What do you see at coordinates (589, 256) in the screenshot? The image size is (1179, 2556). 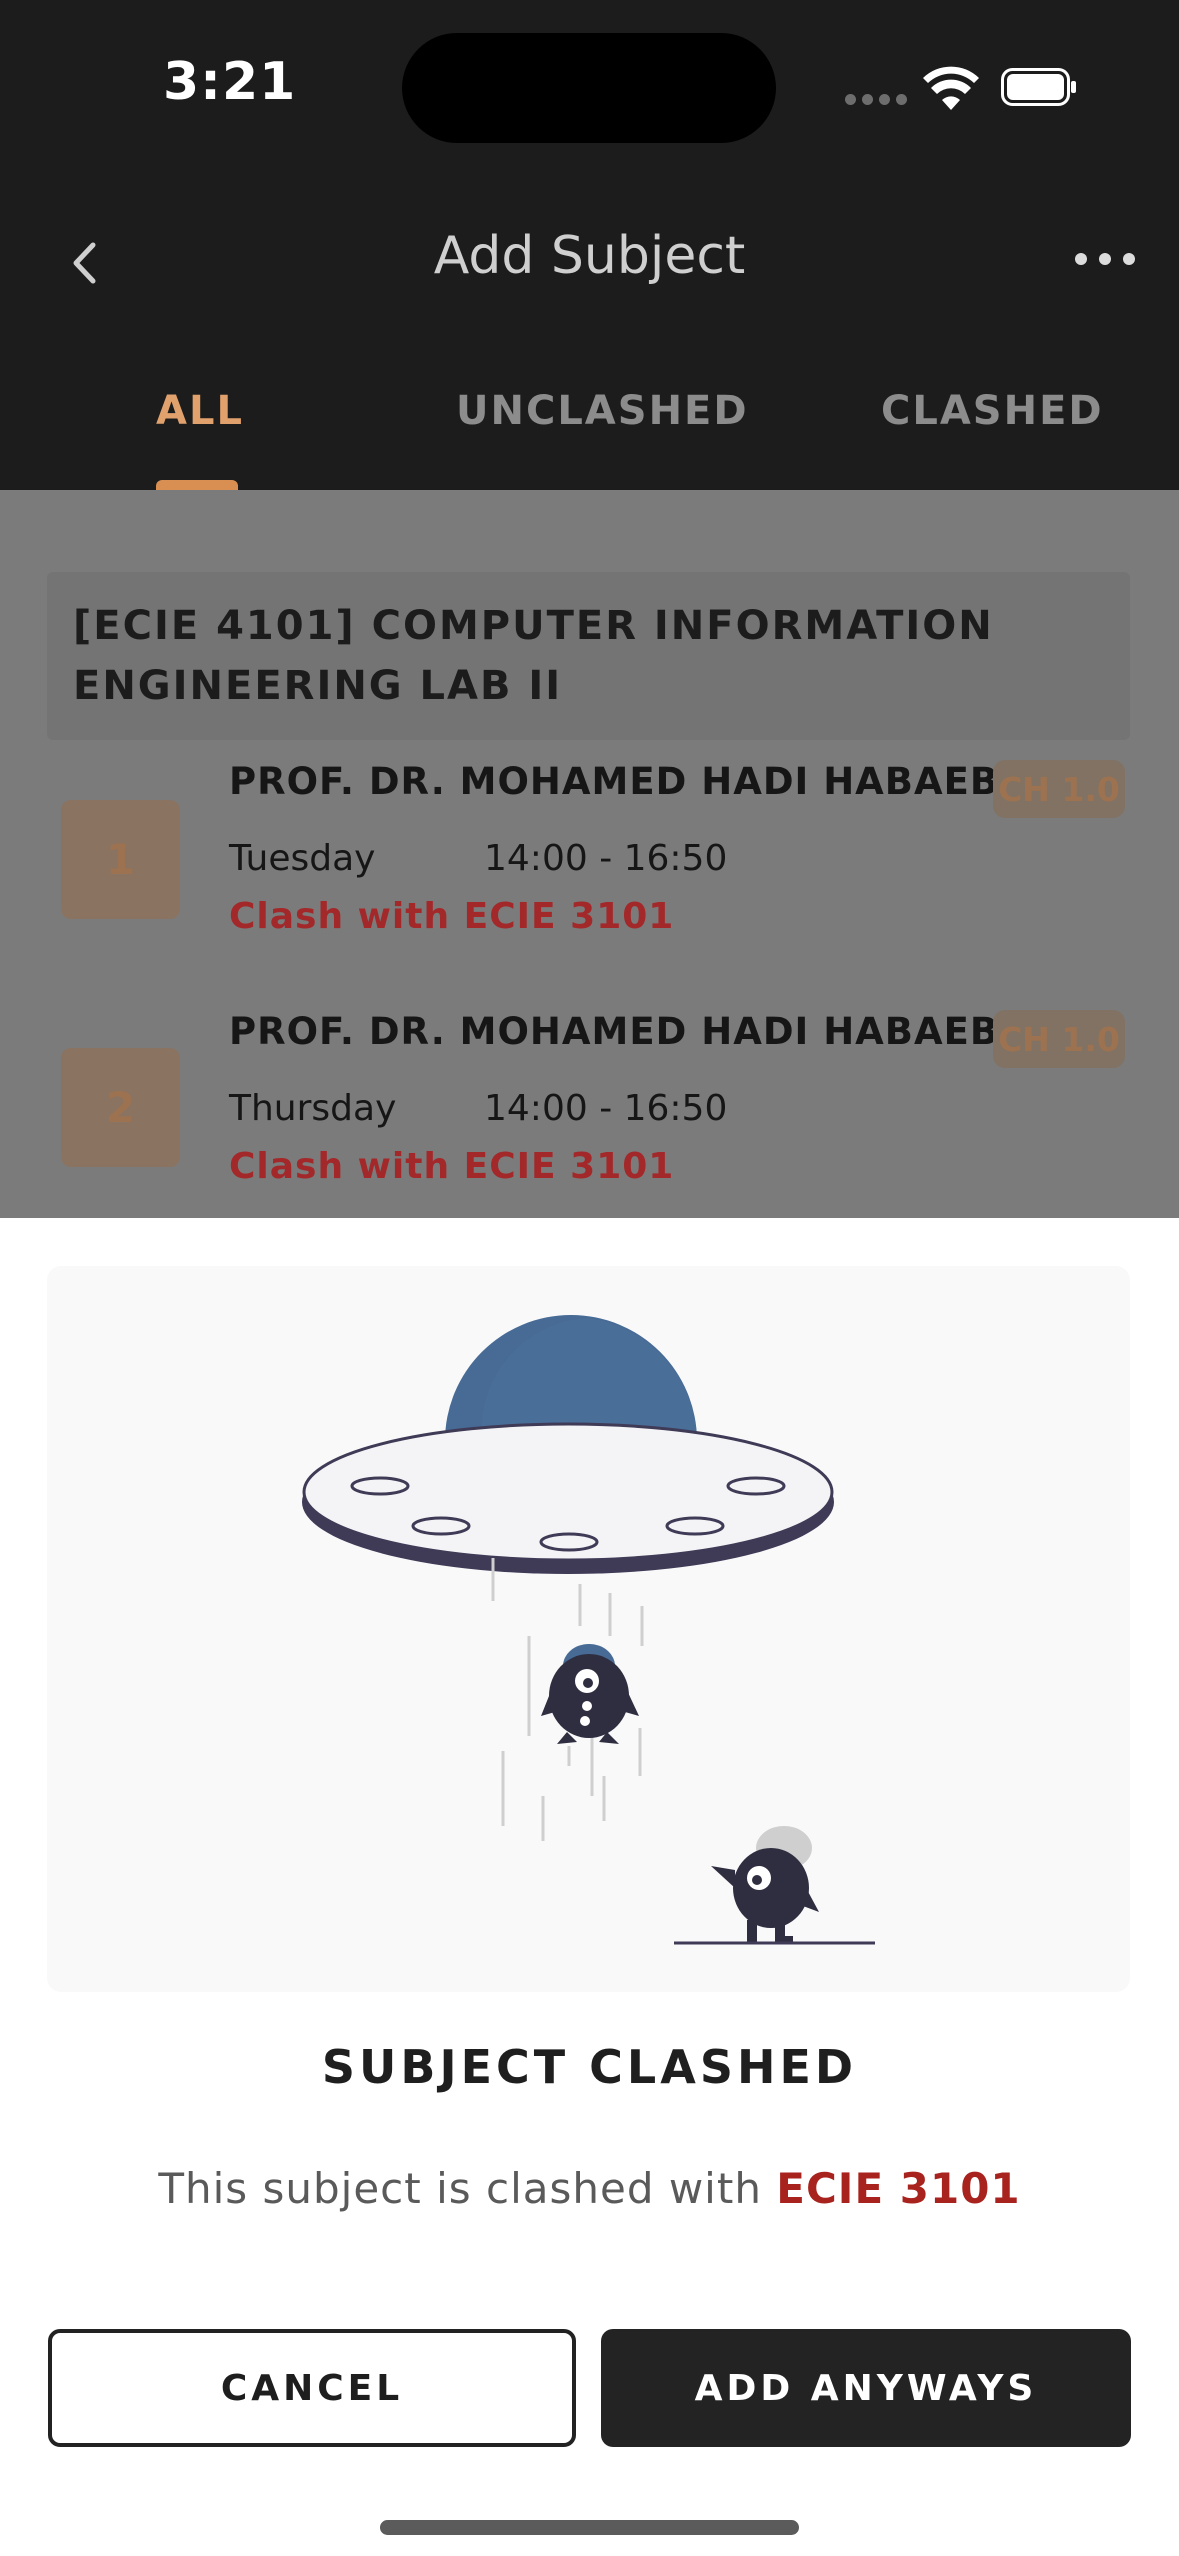 I see `page-title: Add Subject` at bounding box center [589, 256].